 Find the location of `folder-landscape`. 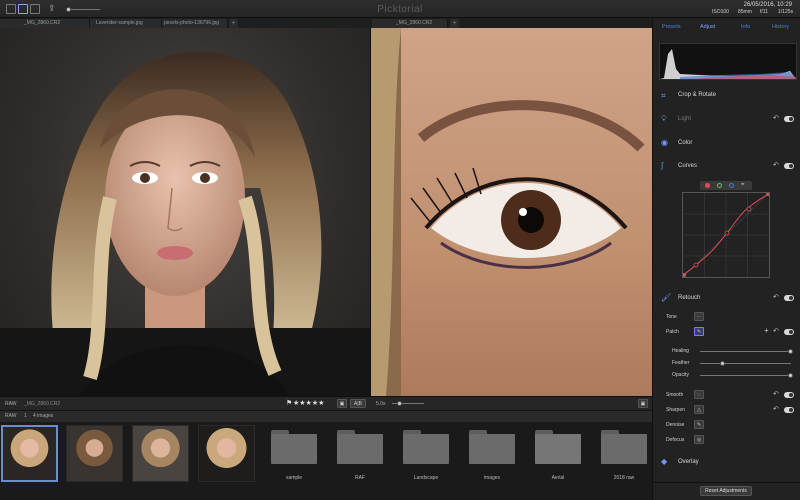

folder-landscape is located at coordinates (426, 447).